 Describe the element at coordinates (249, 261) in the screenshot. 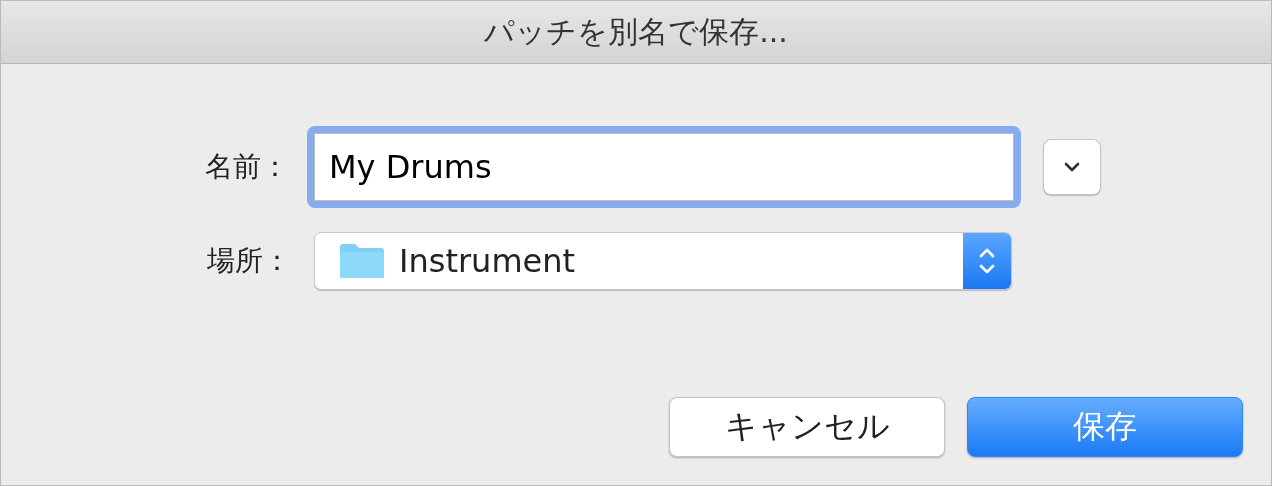

I see `field-label: 場所：` at that location.